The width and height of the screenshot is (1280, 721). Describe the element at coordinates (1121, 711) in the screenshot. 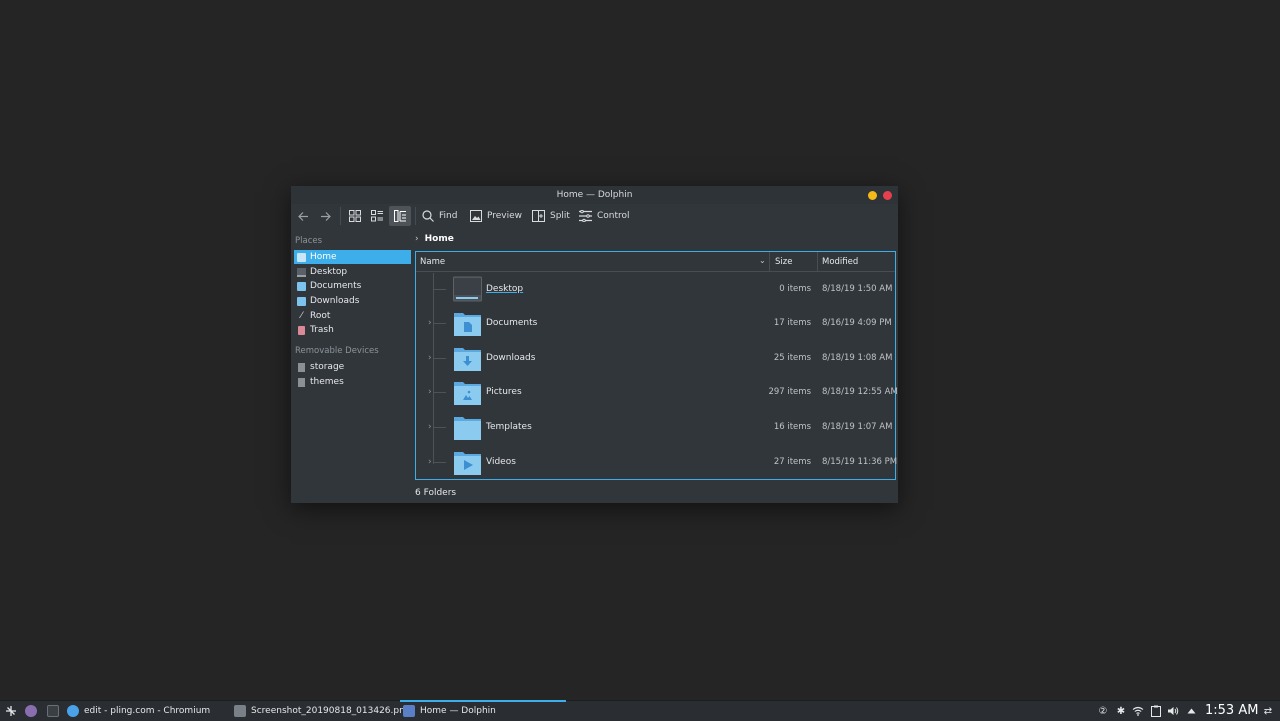

I see `settings-gear-icon: ✱` at that location.